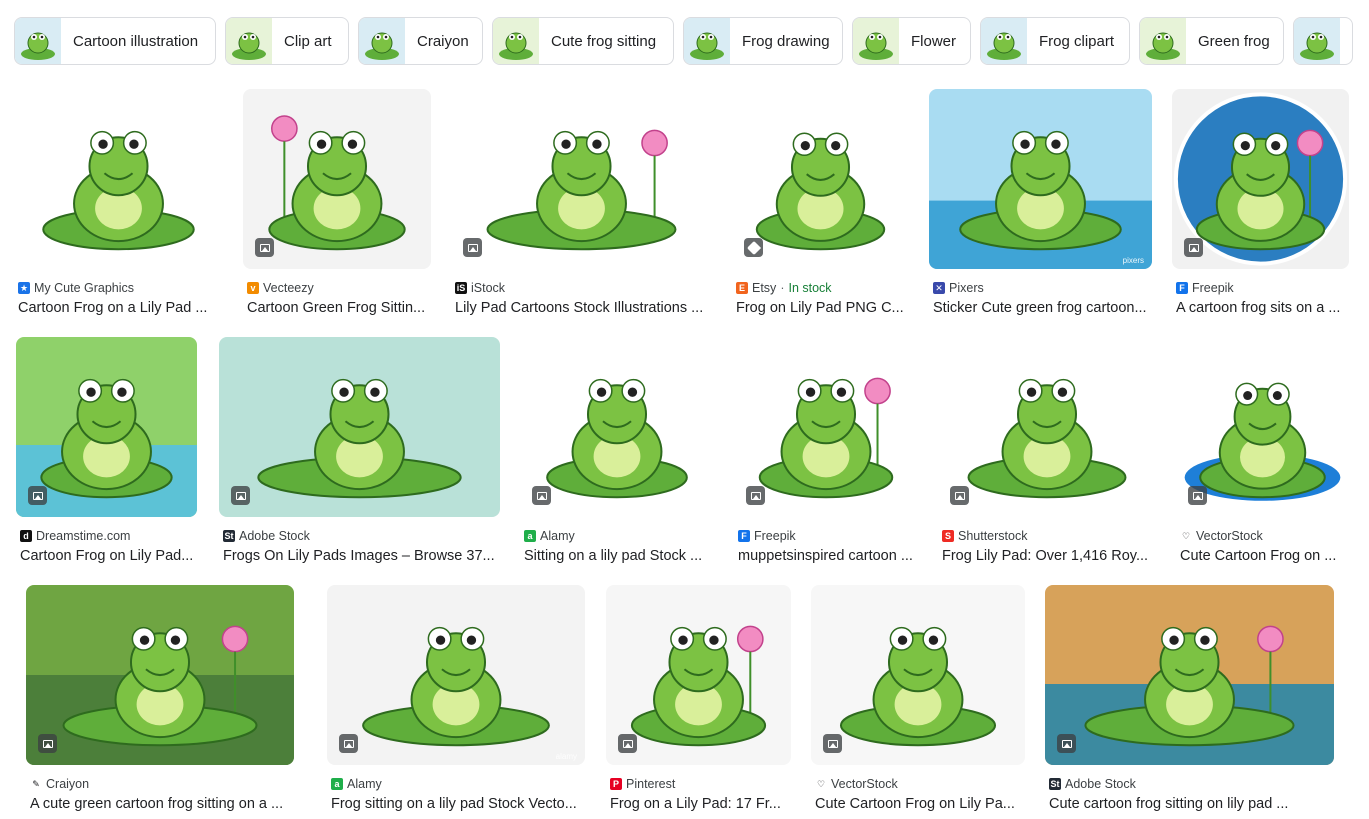  Describe the element at coordinates (763, 41) in the screenshot. I see `related-search-chip: Frog drawing` at that location.